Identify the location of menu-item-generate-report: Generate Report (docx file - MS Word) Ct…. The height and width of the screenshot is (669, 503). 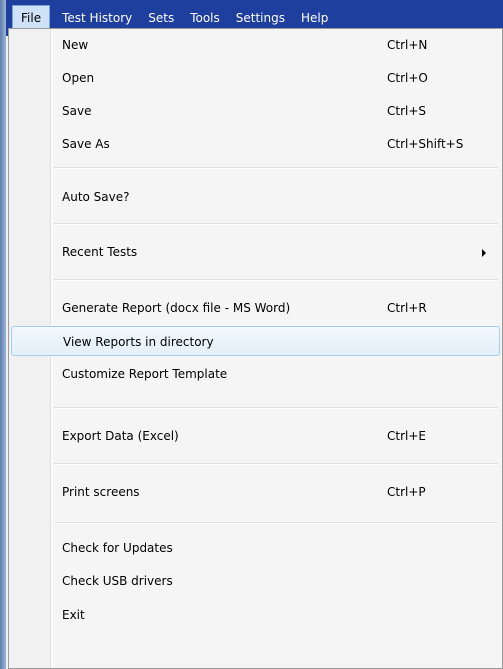
(255, 308).